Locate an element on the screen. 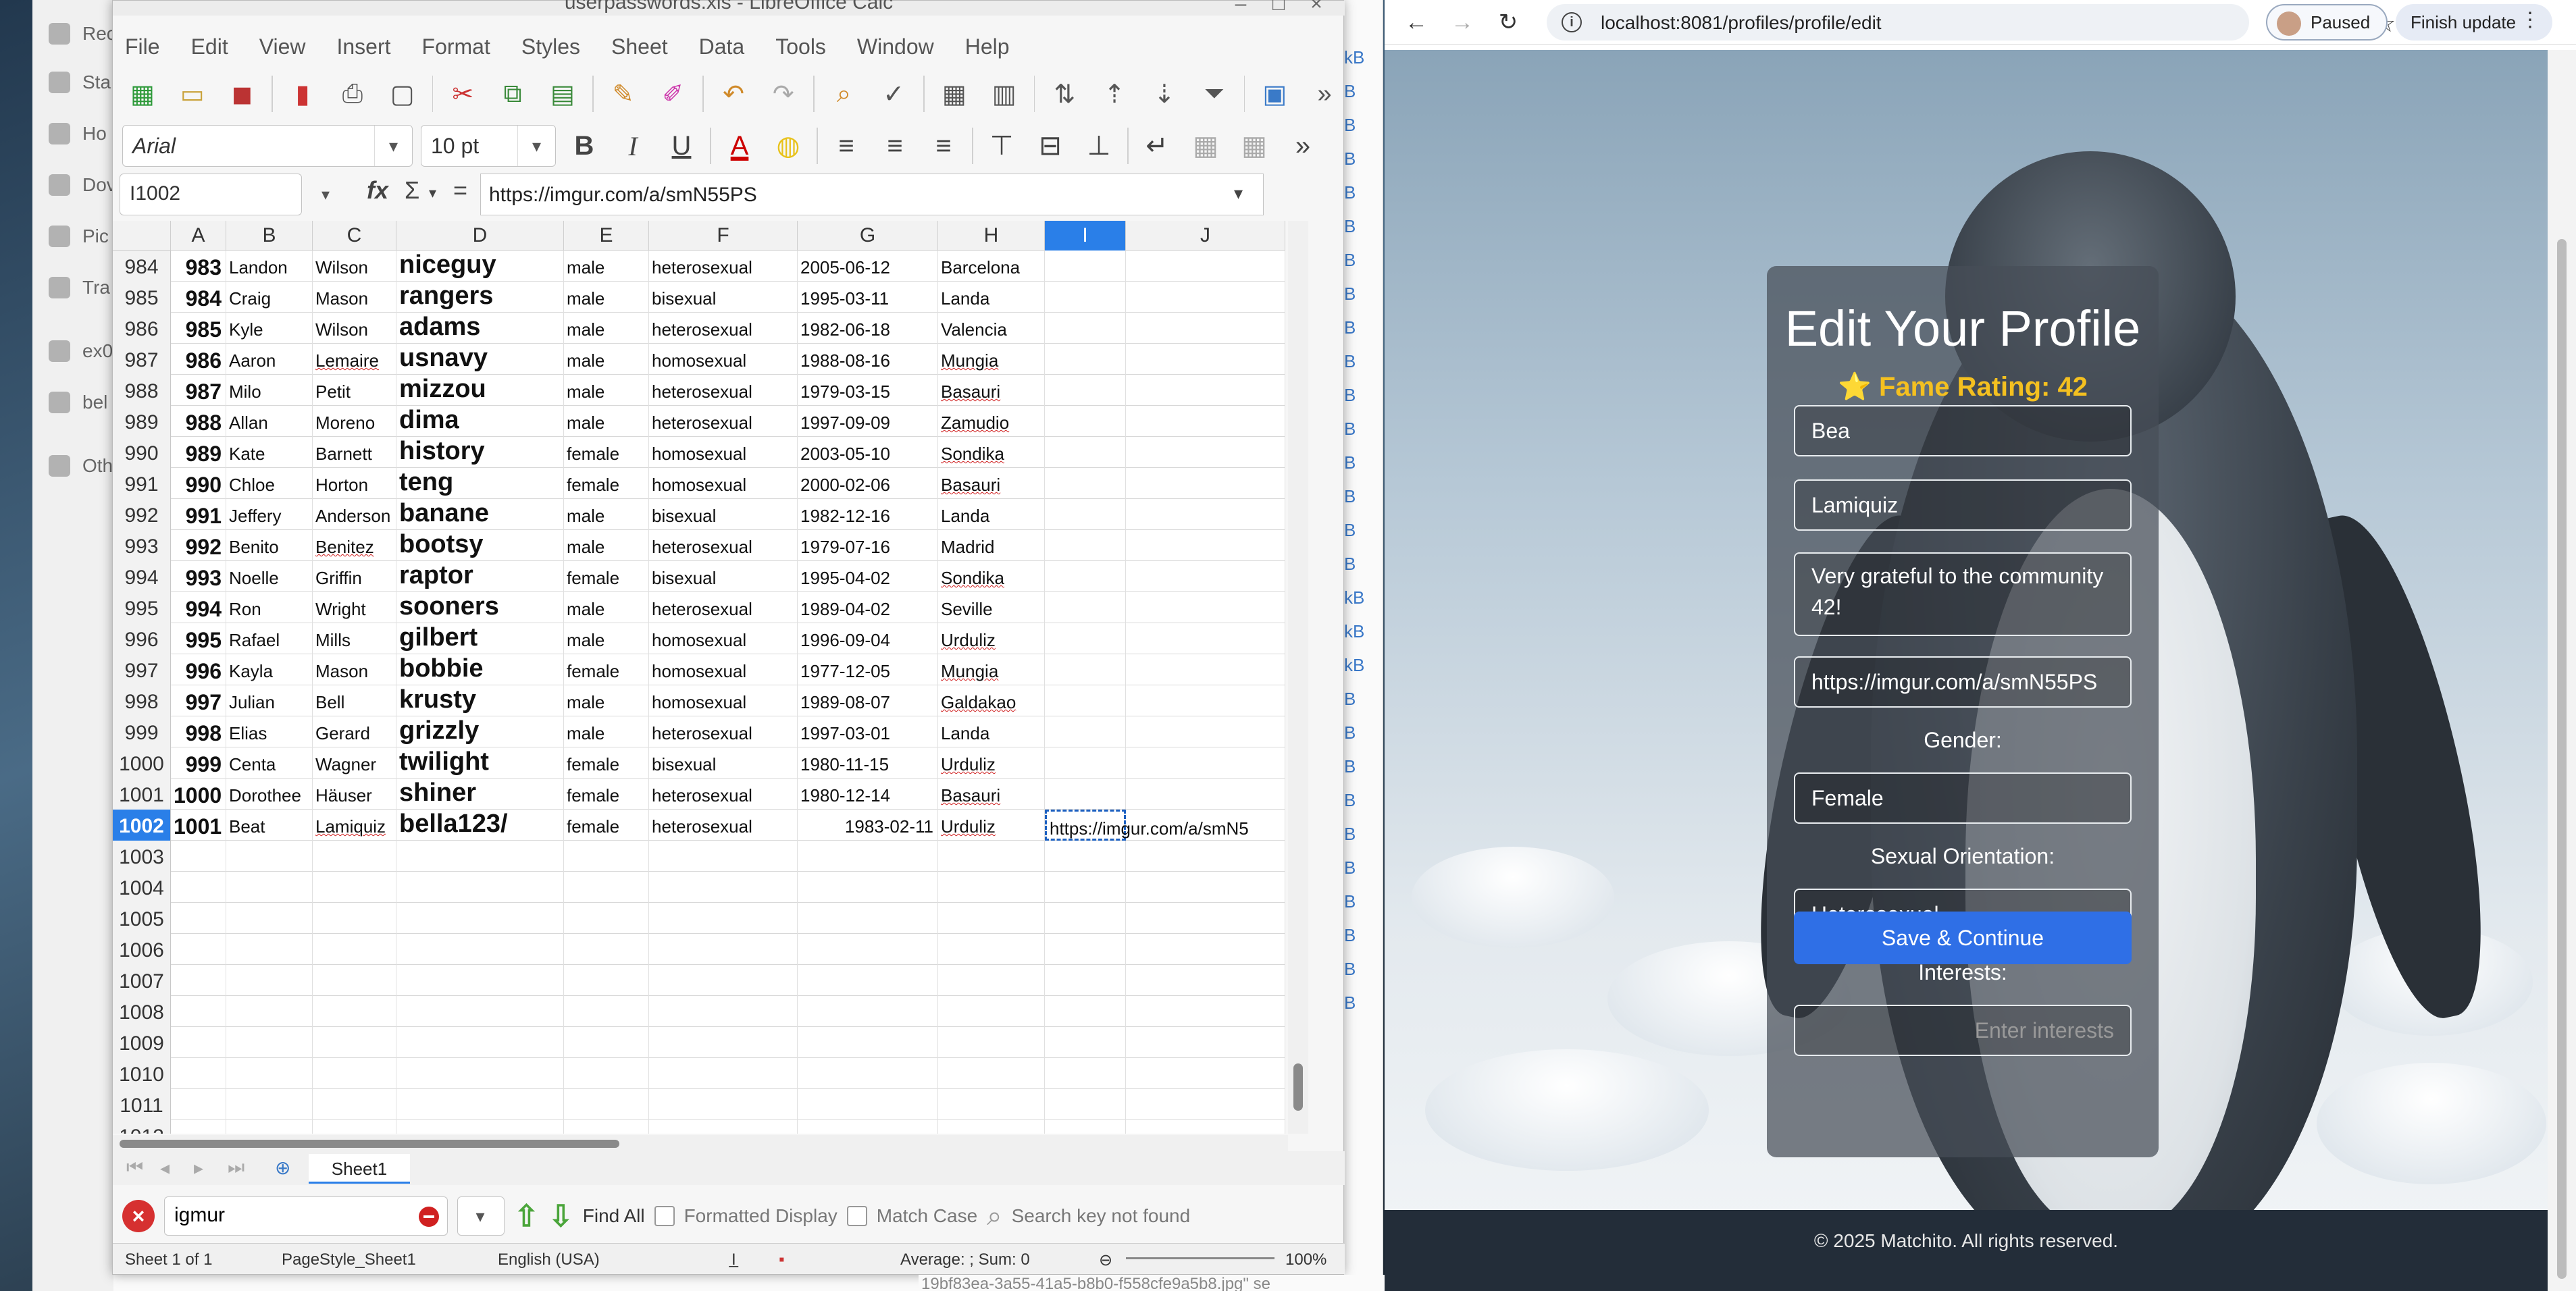 Image resolution: width=2576 pixels, height=1291 pixels. cell-b: Beat is located at coordinates (269, 826).